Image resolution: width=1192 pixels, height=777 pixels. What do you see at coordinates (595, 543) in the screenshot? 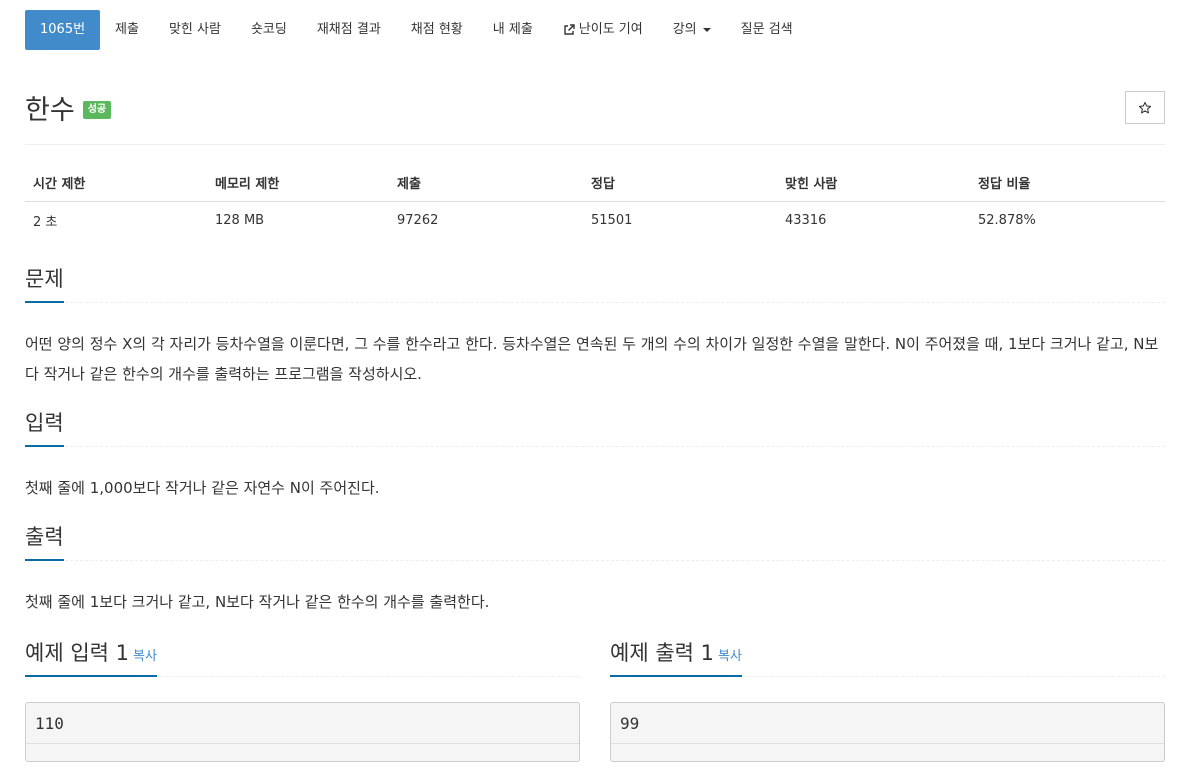
I see `section-output-header: 출력` at bounding box center [595, 543].